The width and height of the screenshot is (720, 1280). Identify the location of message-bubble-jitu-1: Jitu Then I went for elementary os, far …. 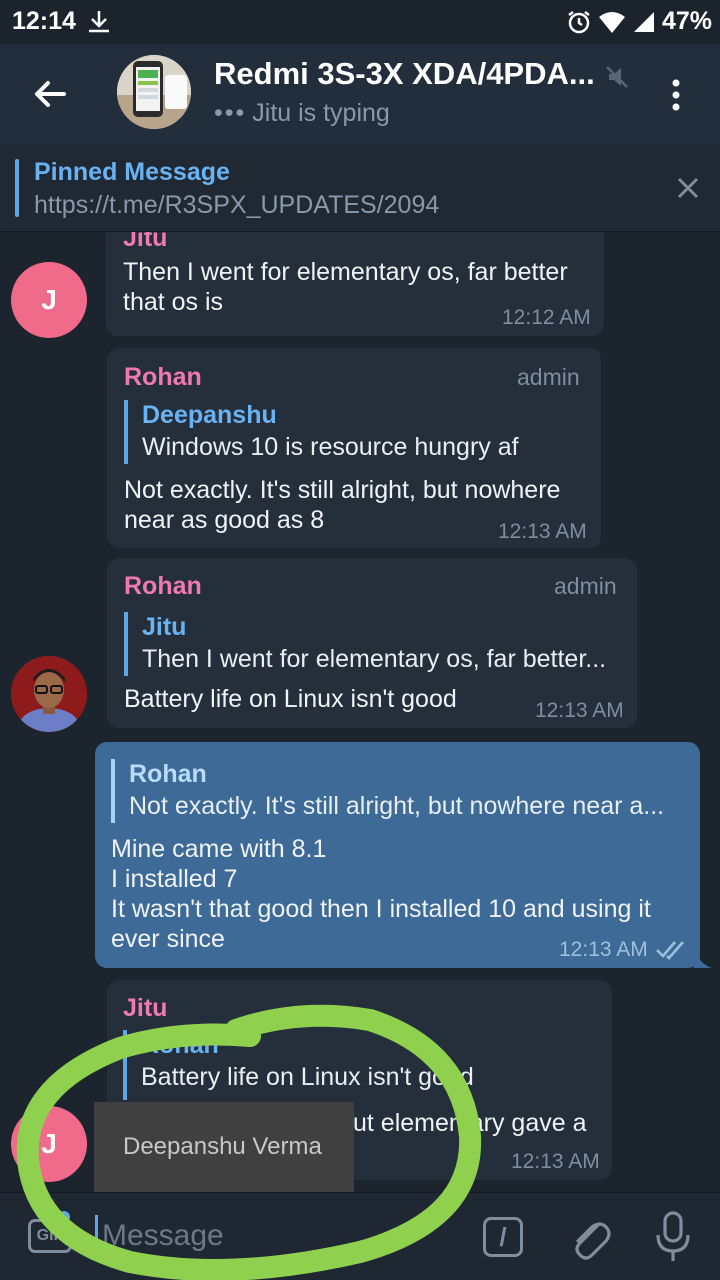
(355, 284).